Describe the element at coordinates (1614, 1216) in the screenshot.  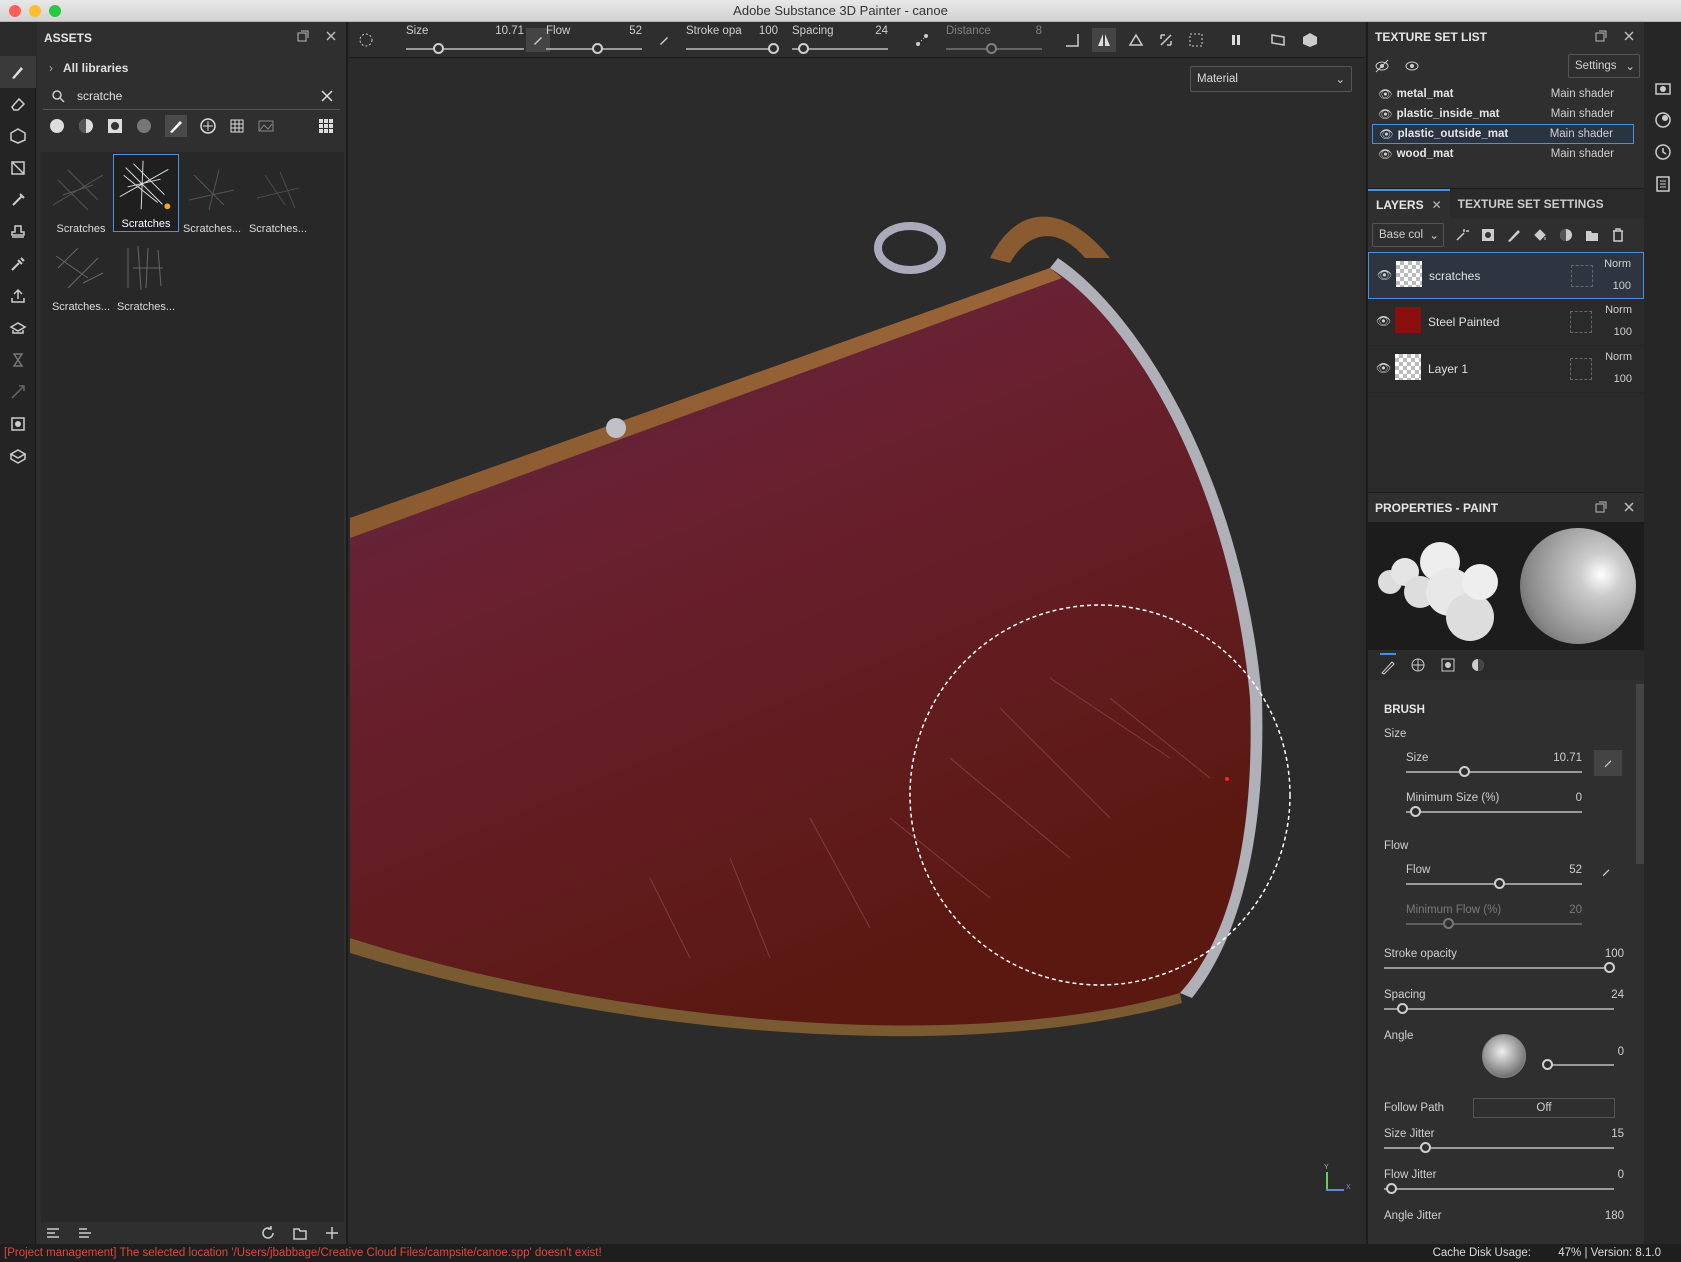
I see `angle-jitter-value: 180` at that location.